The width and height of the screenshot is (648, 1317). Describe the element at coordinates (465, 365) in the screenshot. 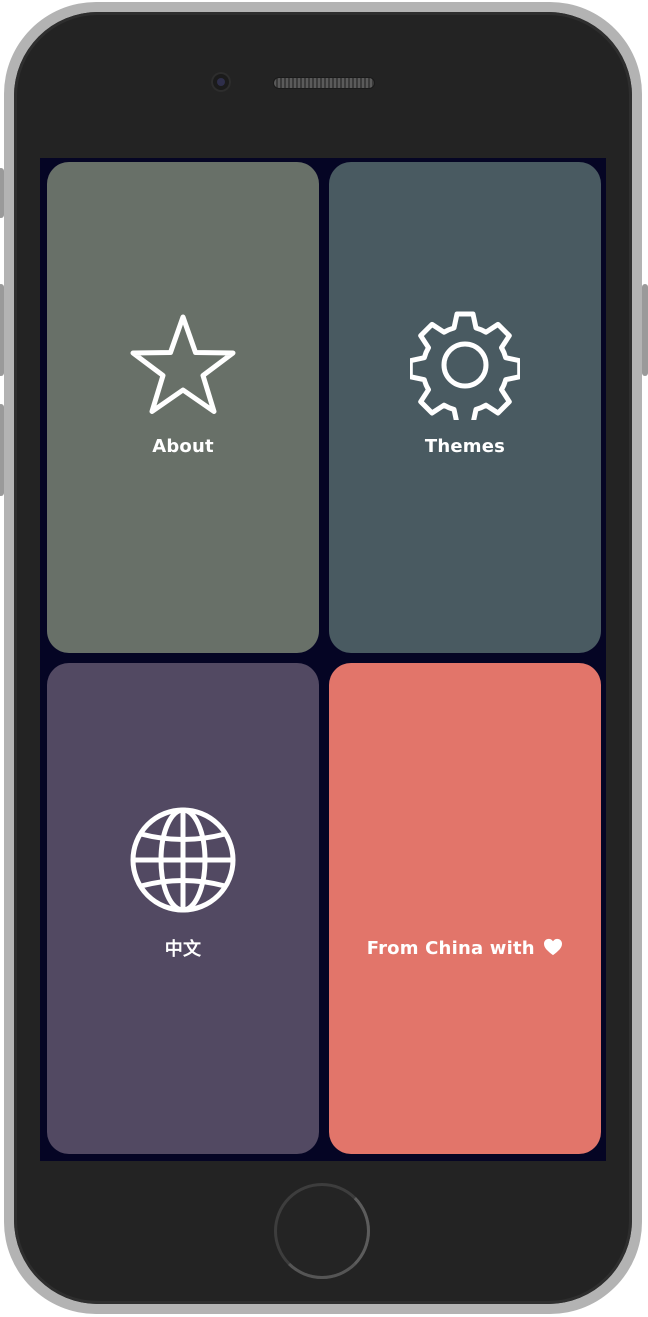

I see `gear-icon` at that location.